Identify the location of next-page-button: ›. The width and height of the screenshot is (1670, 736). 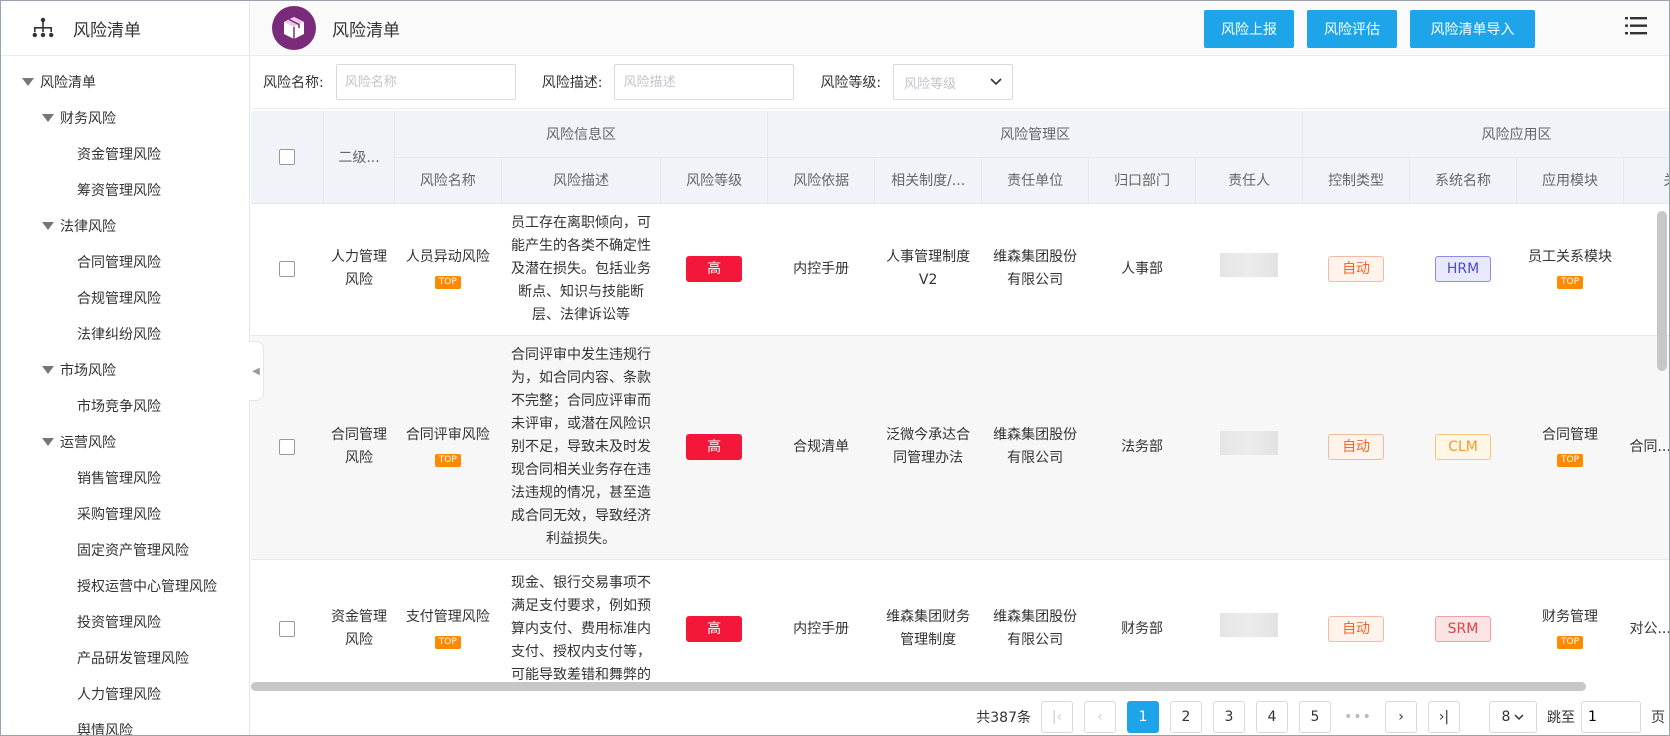
(1401, 717).